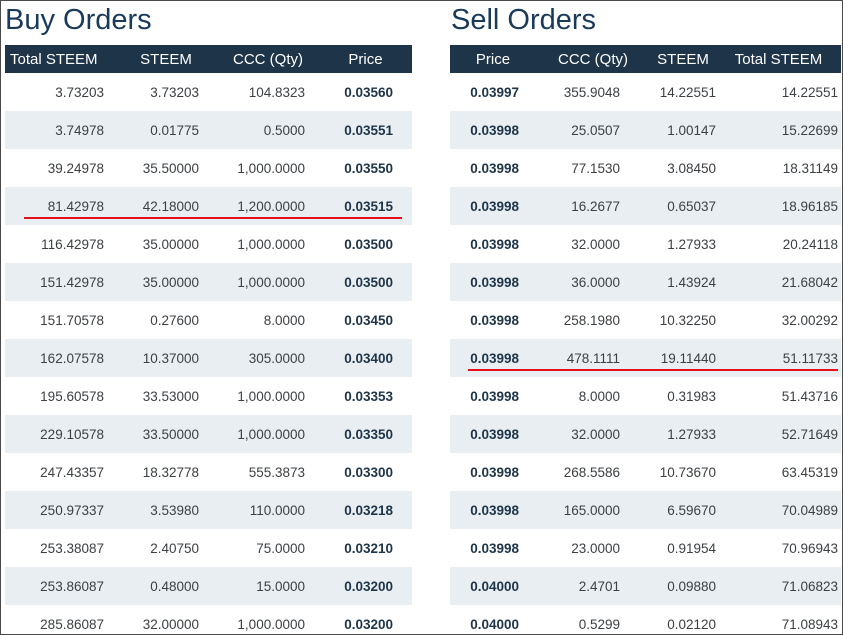 This screenshot has width=843, height=635. Describe the element at coordinates (691, 510) in the screenshot. I see `sell-cell-steem: 6.59670` at that location.